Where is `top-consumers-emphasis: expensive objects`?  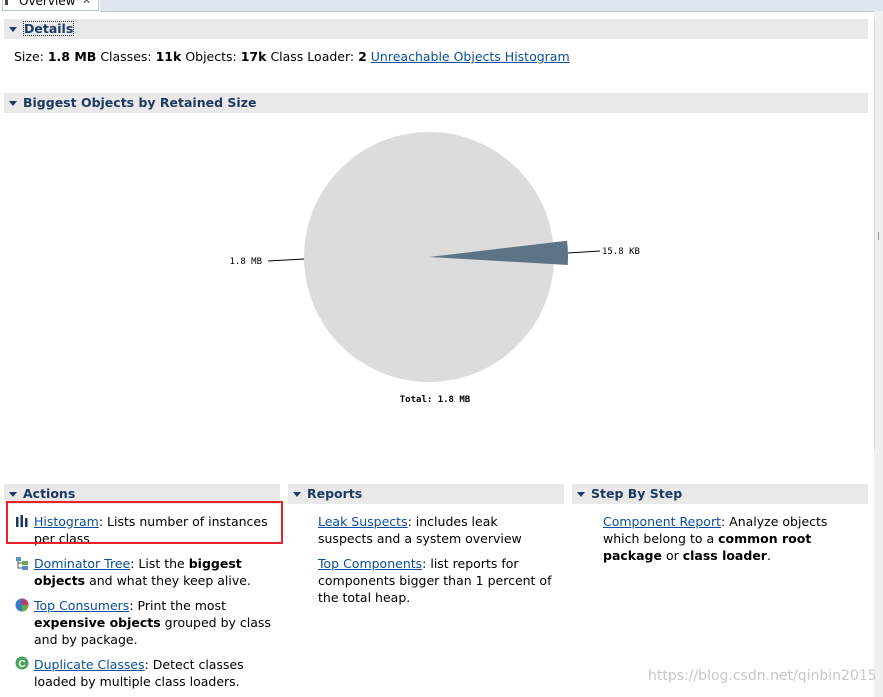
top-consumers-emphasis: expensive objects is located at coordinates (97, 622).